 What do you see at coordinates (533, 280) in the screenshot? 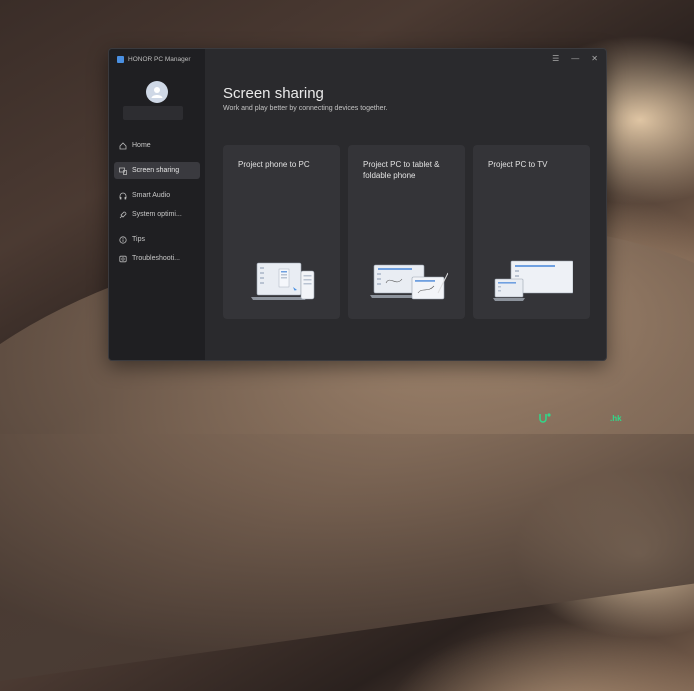
I see `pc-to-tv-illustration` at bounding box center [533, 280].